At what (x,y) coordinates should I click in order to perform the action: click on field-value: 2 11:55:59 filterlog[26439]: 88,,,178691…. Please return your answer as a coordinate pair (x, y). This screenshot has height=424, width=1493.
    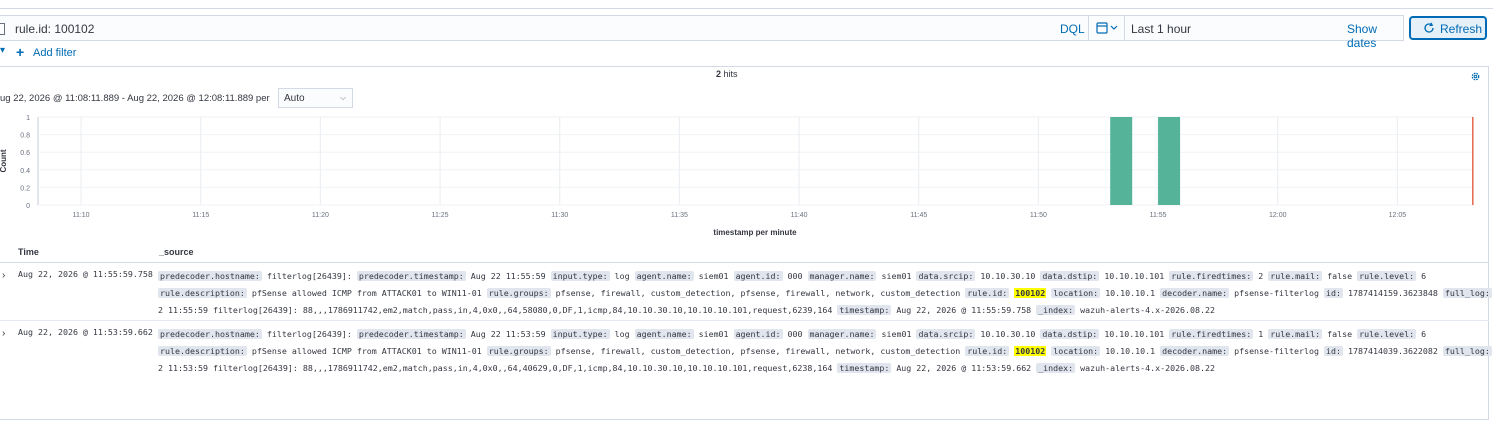
    Looking at the image, I should click on (495, 310).